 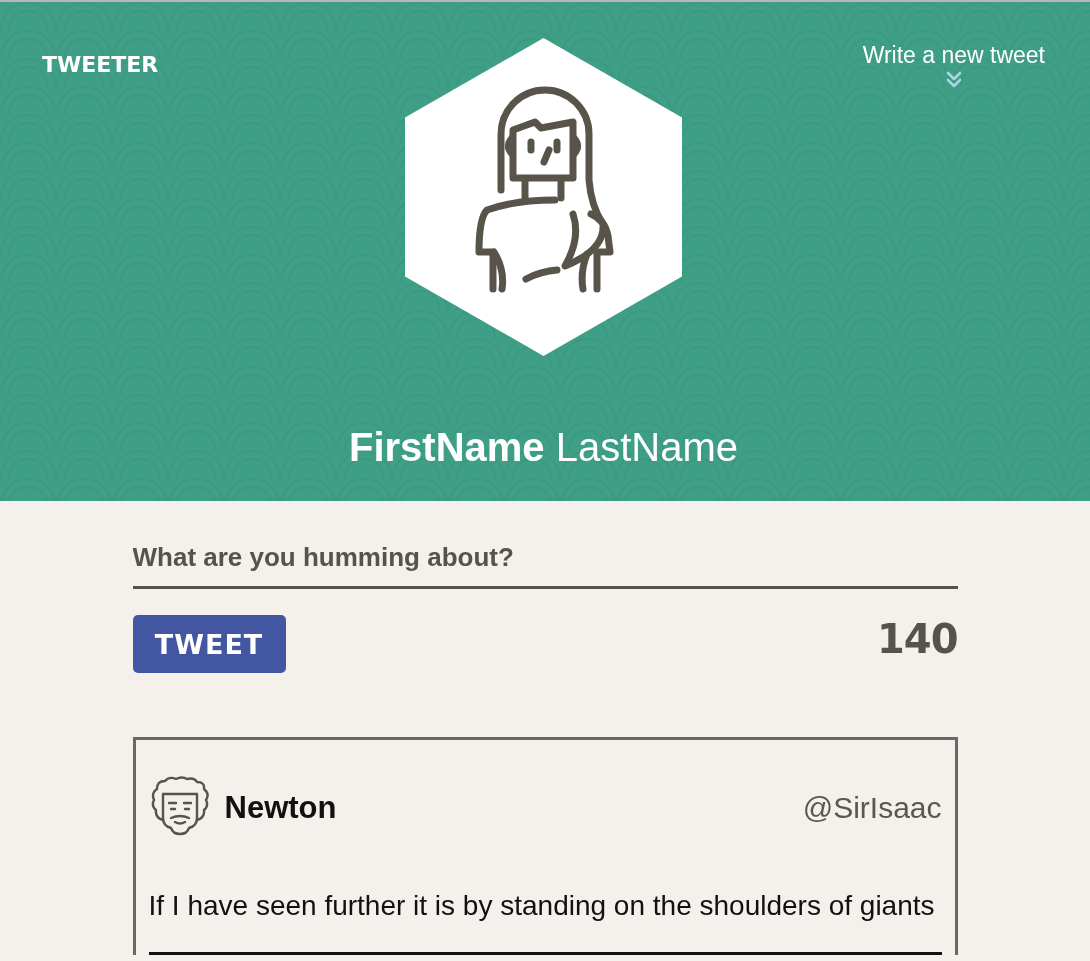 What do you see at coordinates (917, 639) in the screenshot?
I see `character-count: 140` at bounding box center [917, 639].